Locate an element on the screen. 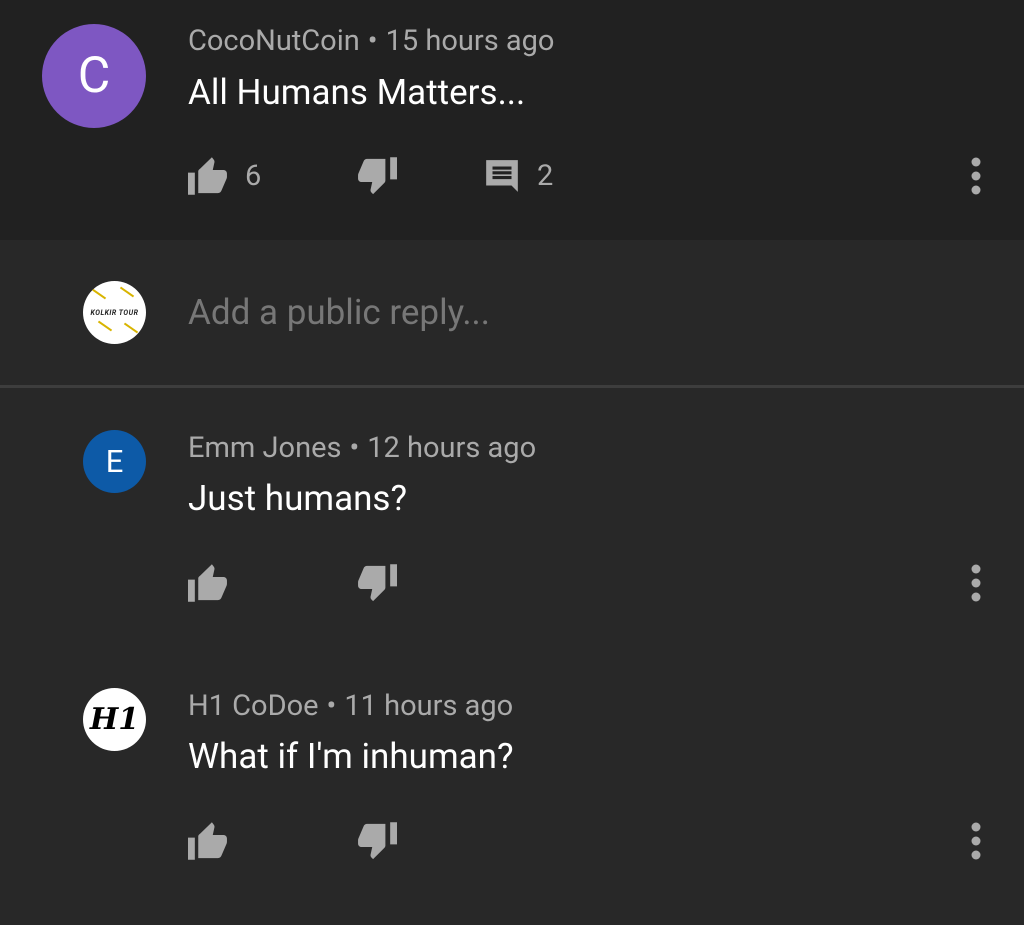  comment-time: 15 hours ago is located at coordinates (470, 41).